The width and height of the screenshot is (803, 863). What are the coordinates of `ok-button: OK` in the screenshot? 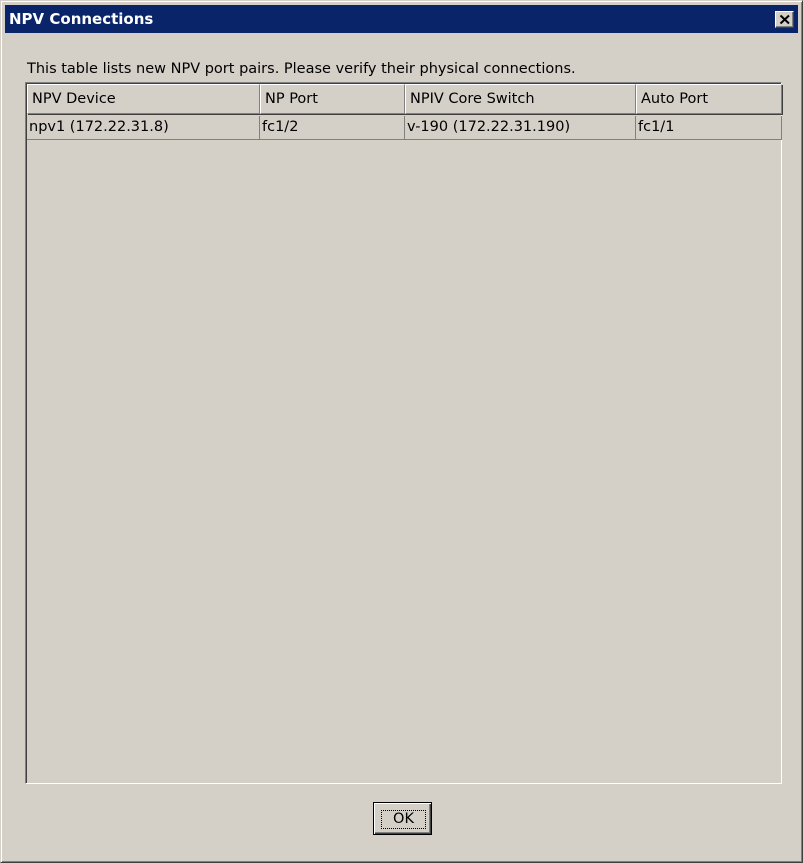 It's located at (402, 818).